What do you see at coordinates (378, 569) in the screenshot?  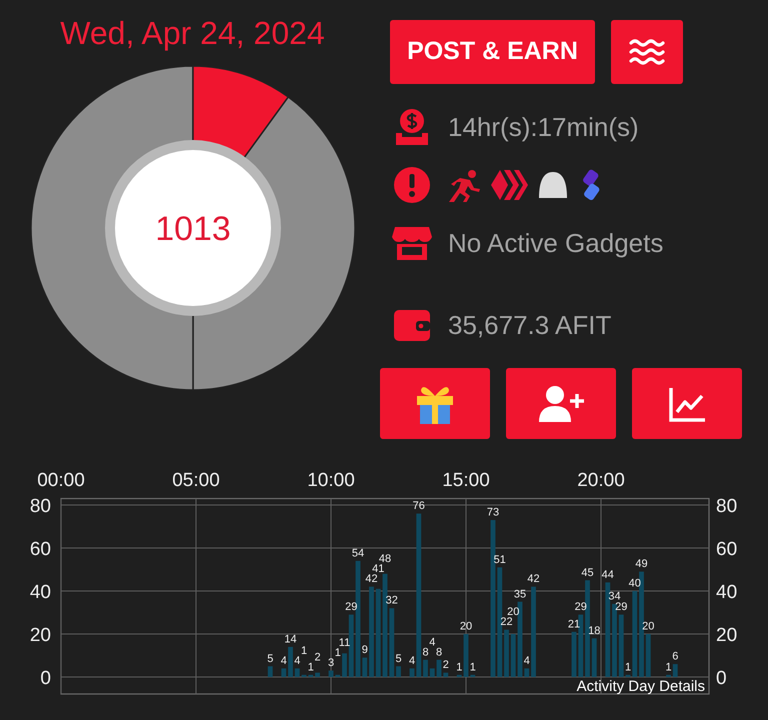 I see `bar-value-label: 41` at bounding box center [378, 569].